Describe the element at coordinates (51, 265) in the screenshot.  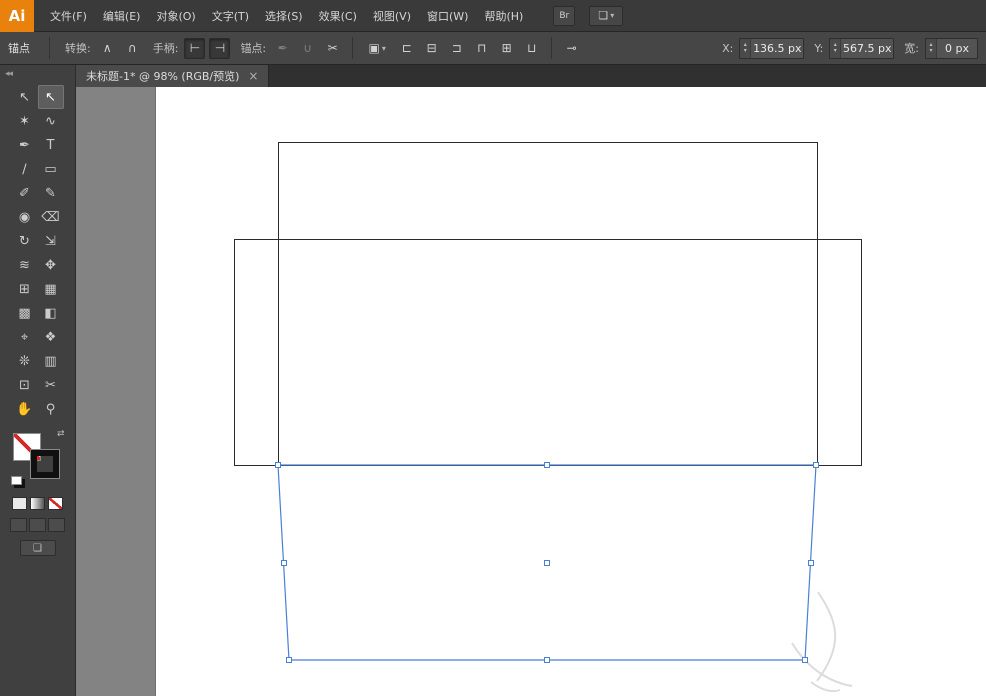
I see `free-transform-tool: ✥` at that location.